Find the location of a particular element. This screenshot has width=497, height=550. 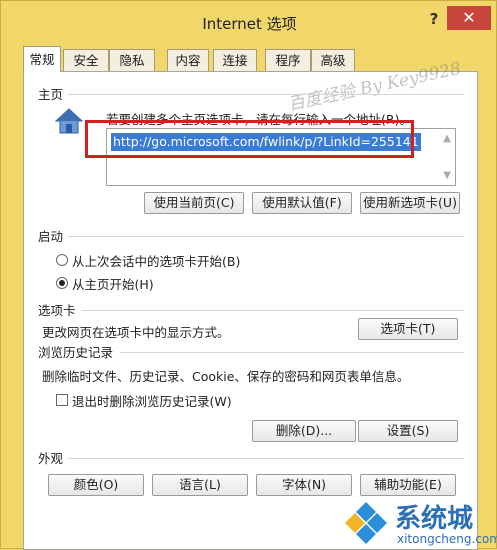

startup-last-session-label: 从上次会话中的选项卡开始(B) is located at coordinates (156, 261).